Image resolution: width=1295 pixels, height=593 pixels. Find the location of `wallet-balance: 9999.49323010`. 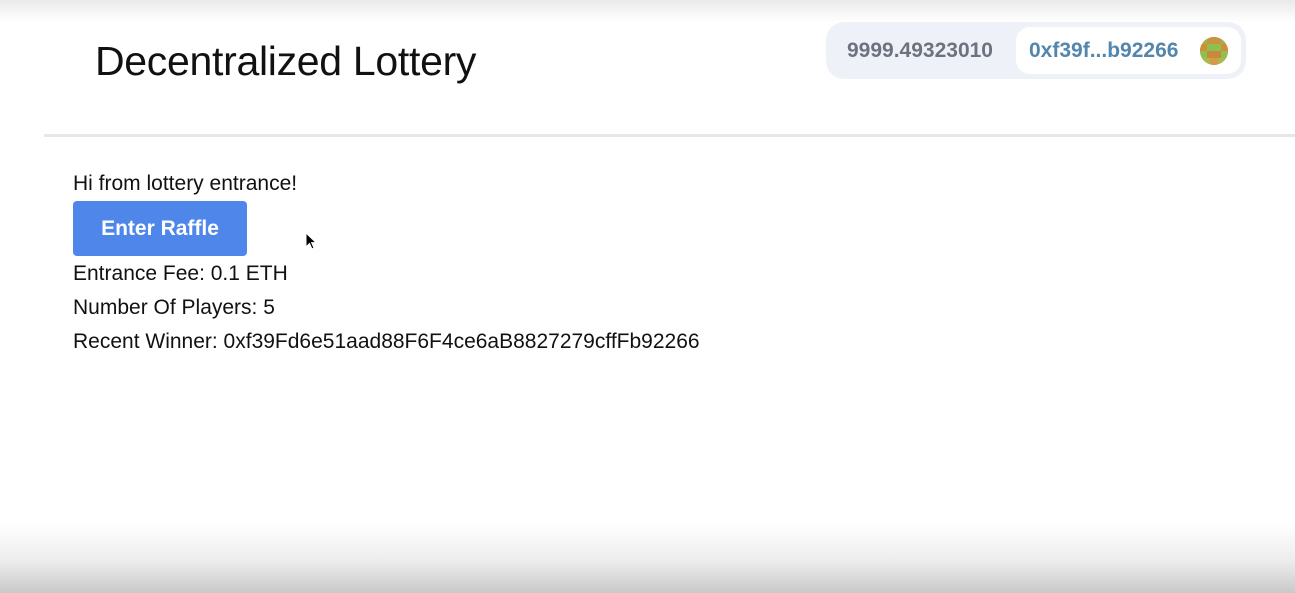

wallet-balance: 9999.49323010 is located at coordinates (920, 50).